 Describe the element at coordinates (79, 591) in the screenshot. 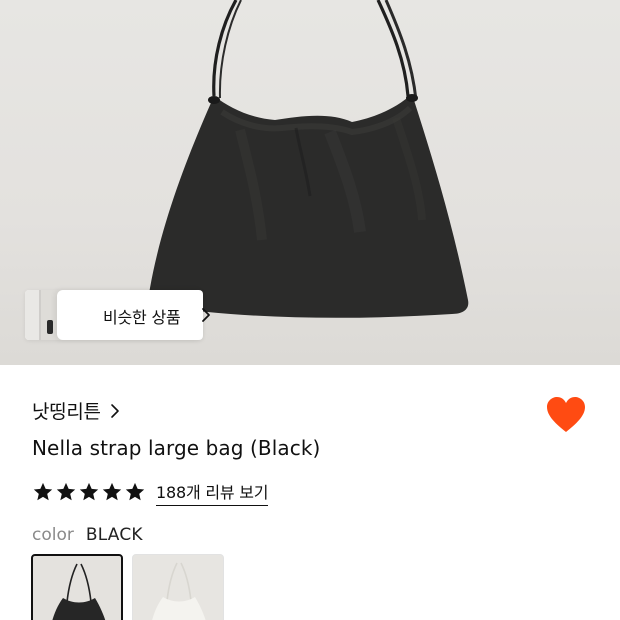

I see `swatch-black-image` at that location.